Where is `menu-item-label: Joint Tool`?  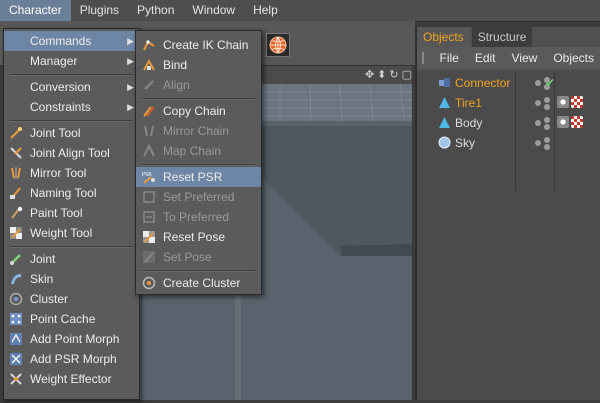 menu-item-label: Joint Tool is located at coordinates (55, 133).